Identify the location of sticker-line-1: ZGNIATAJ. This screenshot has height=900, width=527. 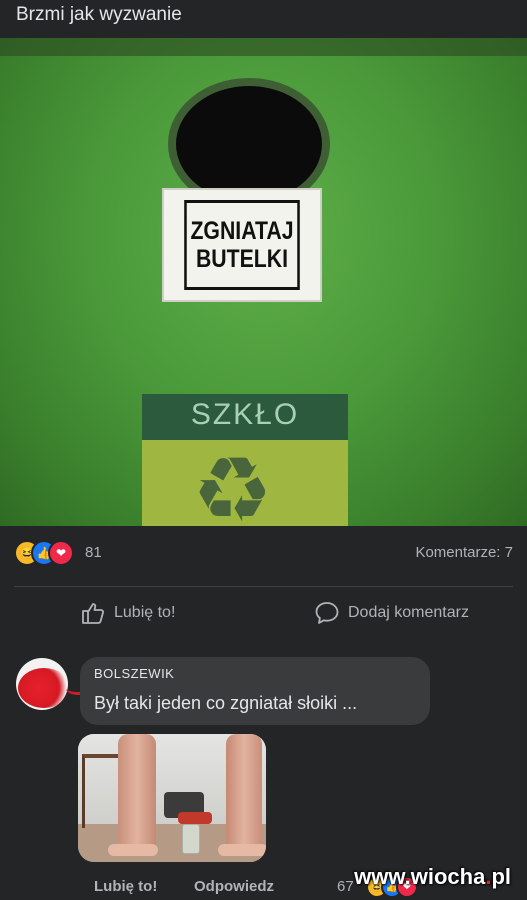
(242, 231).